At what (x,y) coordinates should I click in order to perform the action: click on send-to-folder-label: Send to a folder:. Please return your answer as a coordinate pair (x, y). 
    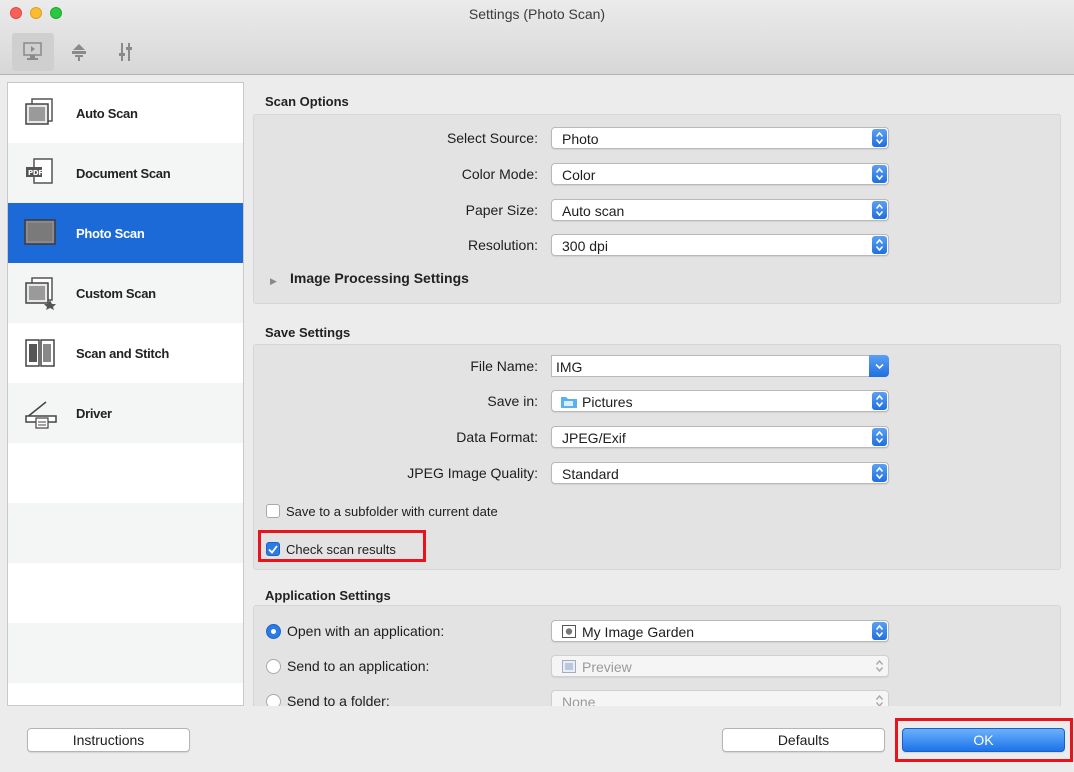
    Looking at the image, I should click on (338, 699).